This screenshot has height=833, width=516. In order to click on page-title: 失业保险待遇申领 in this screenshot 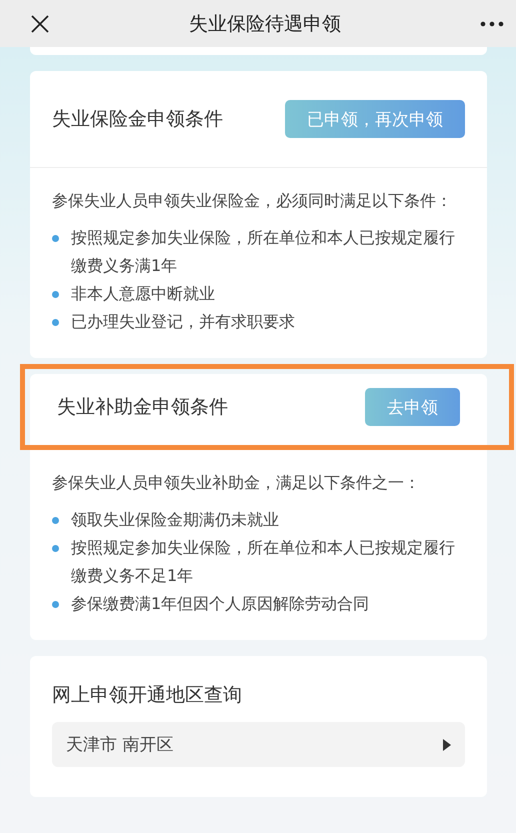, I will do `click(265, 24)`.